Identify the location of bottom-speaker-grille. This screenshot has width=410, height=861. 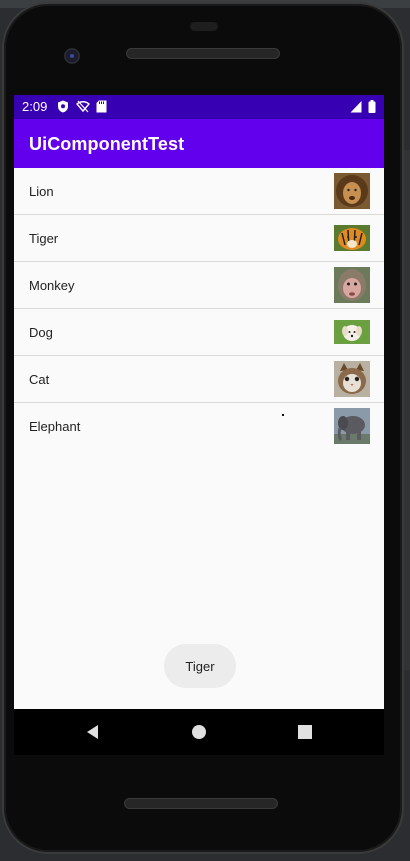
(201, 803).